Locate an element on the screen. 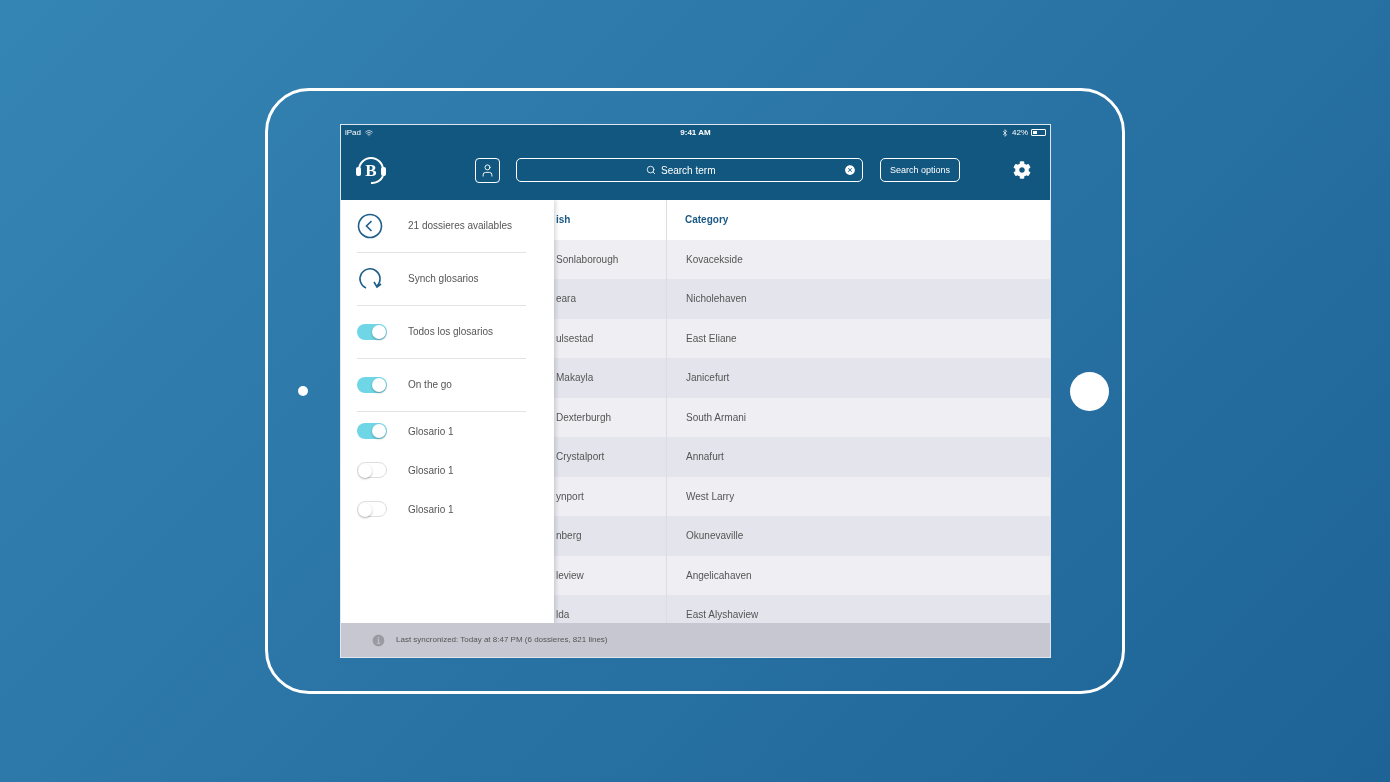 Image resolution: width=1390 pixels, height=782 pixels. bluetooth-icon is located at coordinates (1005, 132).